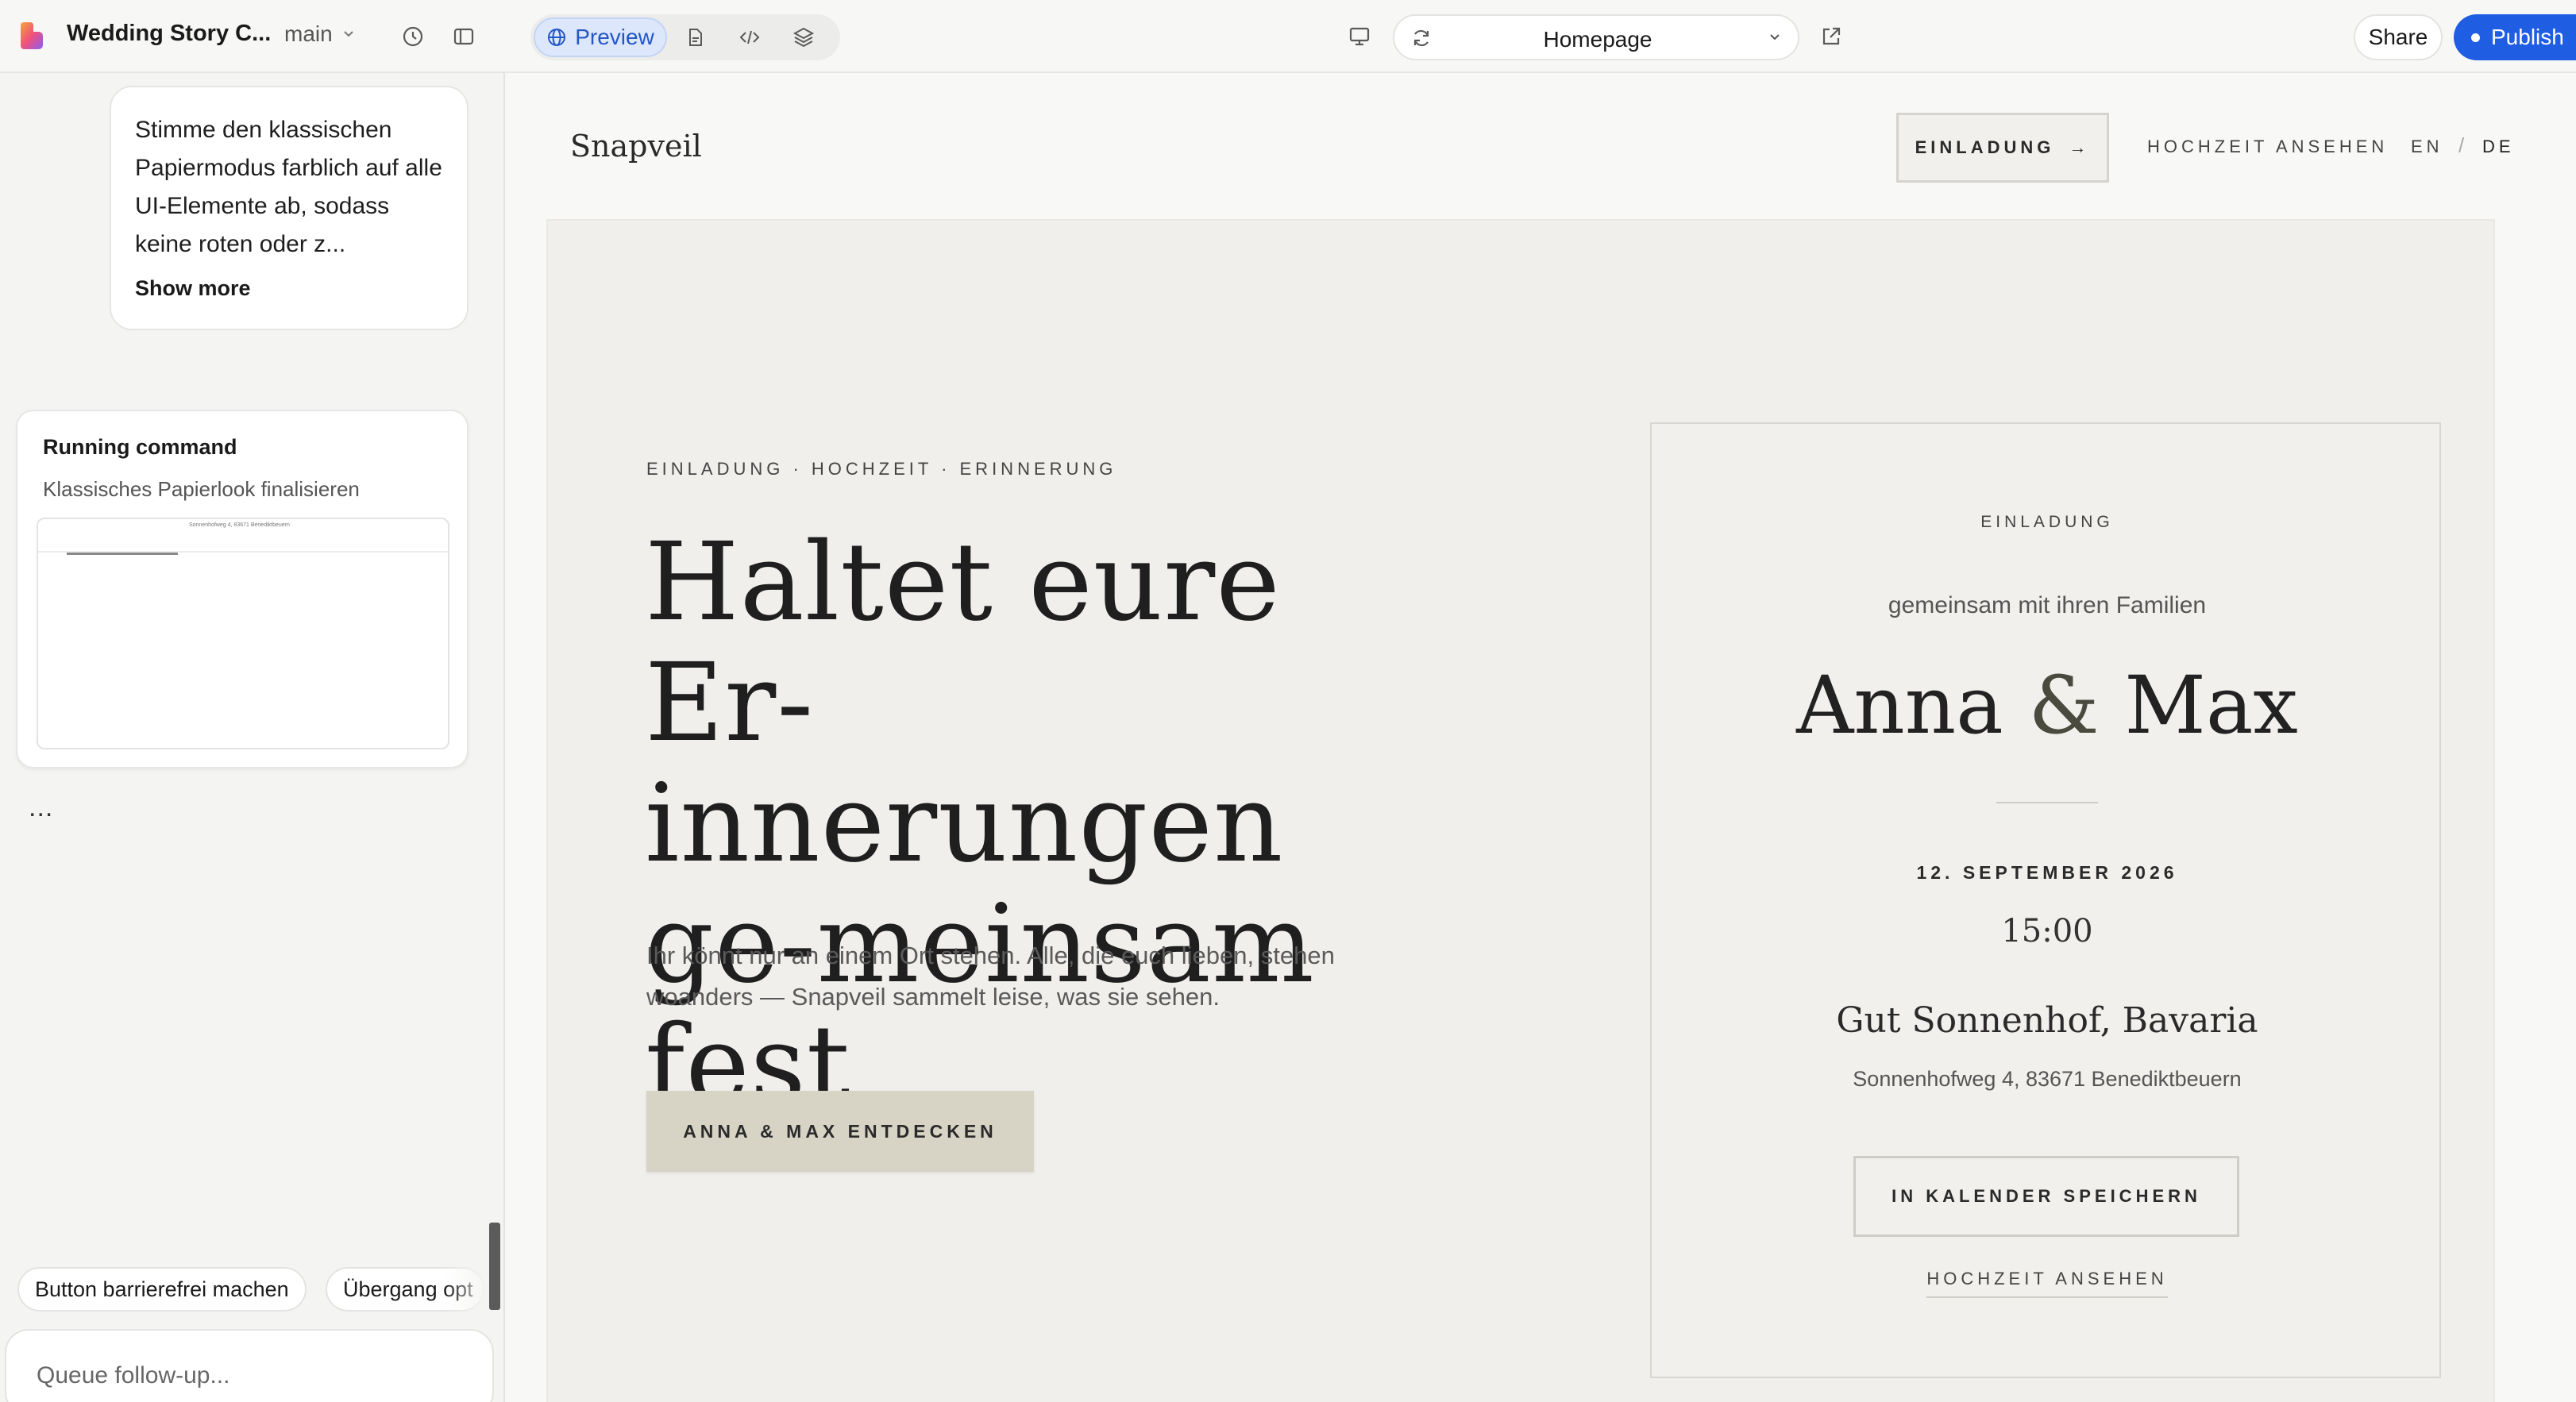 This screenshot has height=1402, width=2576. Describe the element at coordinates (463, 37) in the screenshot. I see `sidebar-toggle-icon` at that location.